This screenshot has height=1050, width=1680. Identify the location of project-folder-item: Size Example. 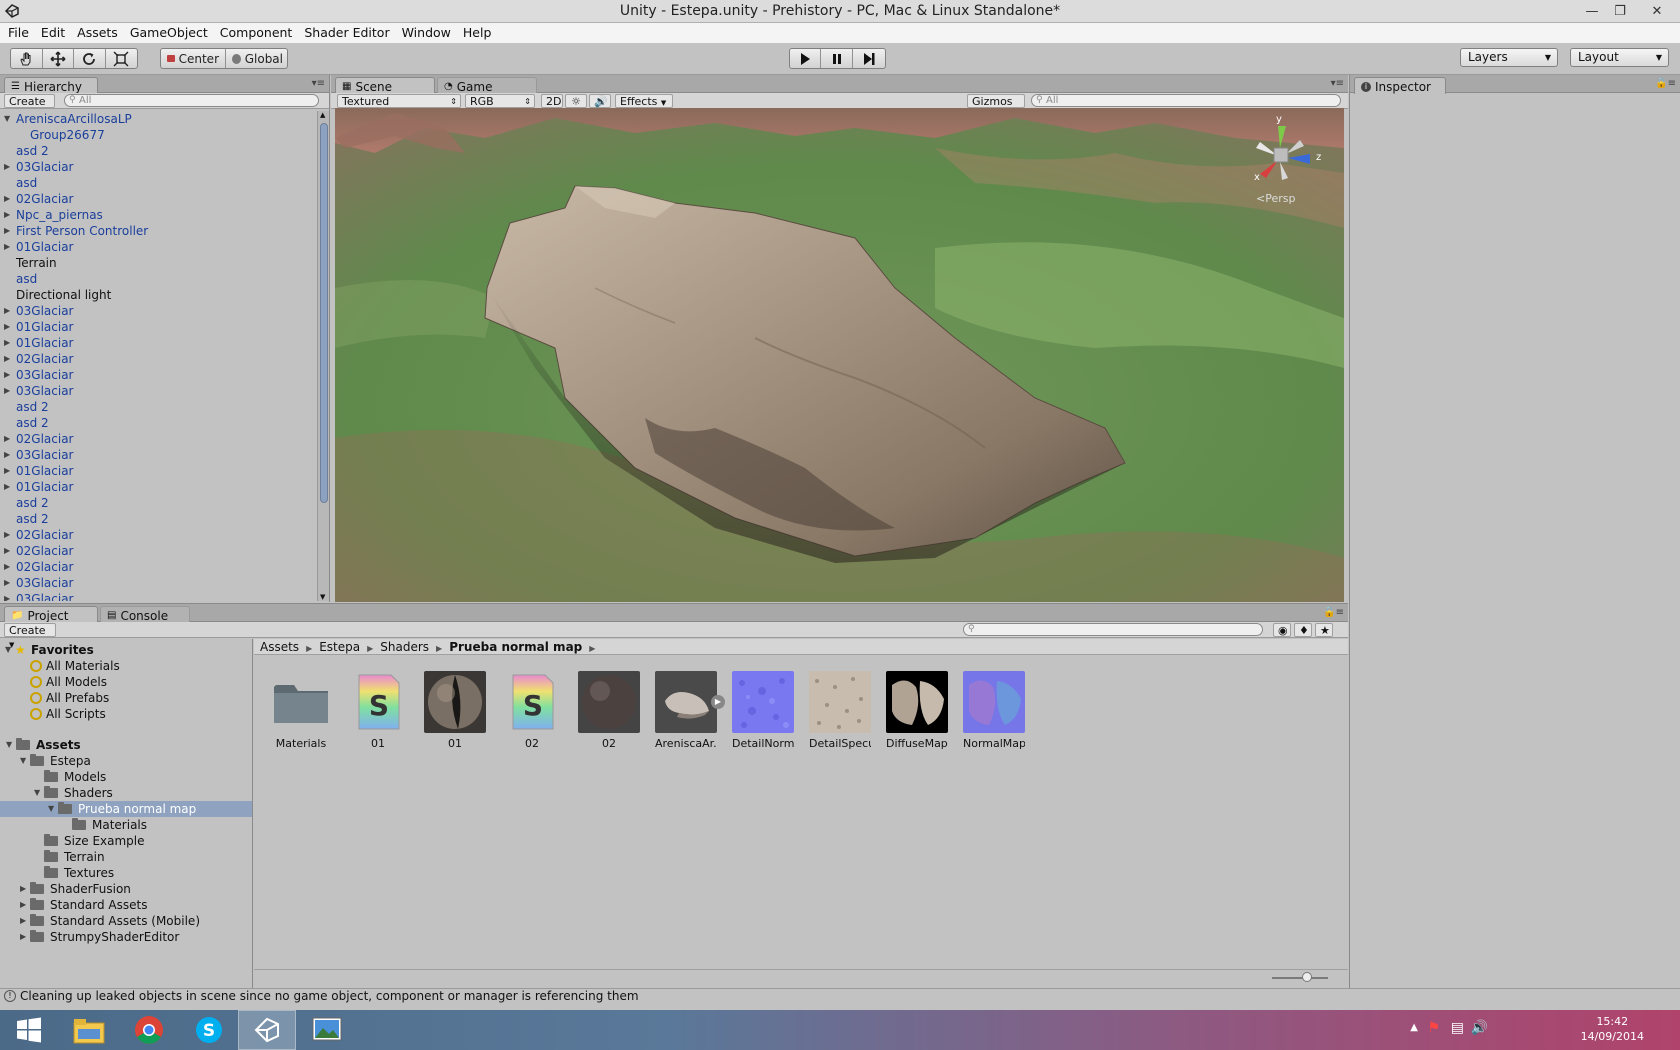
(126, 841).